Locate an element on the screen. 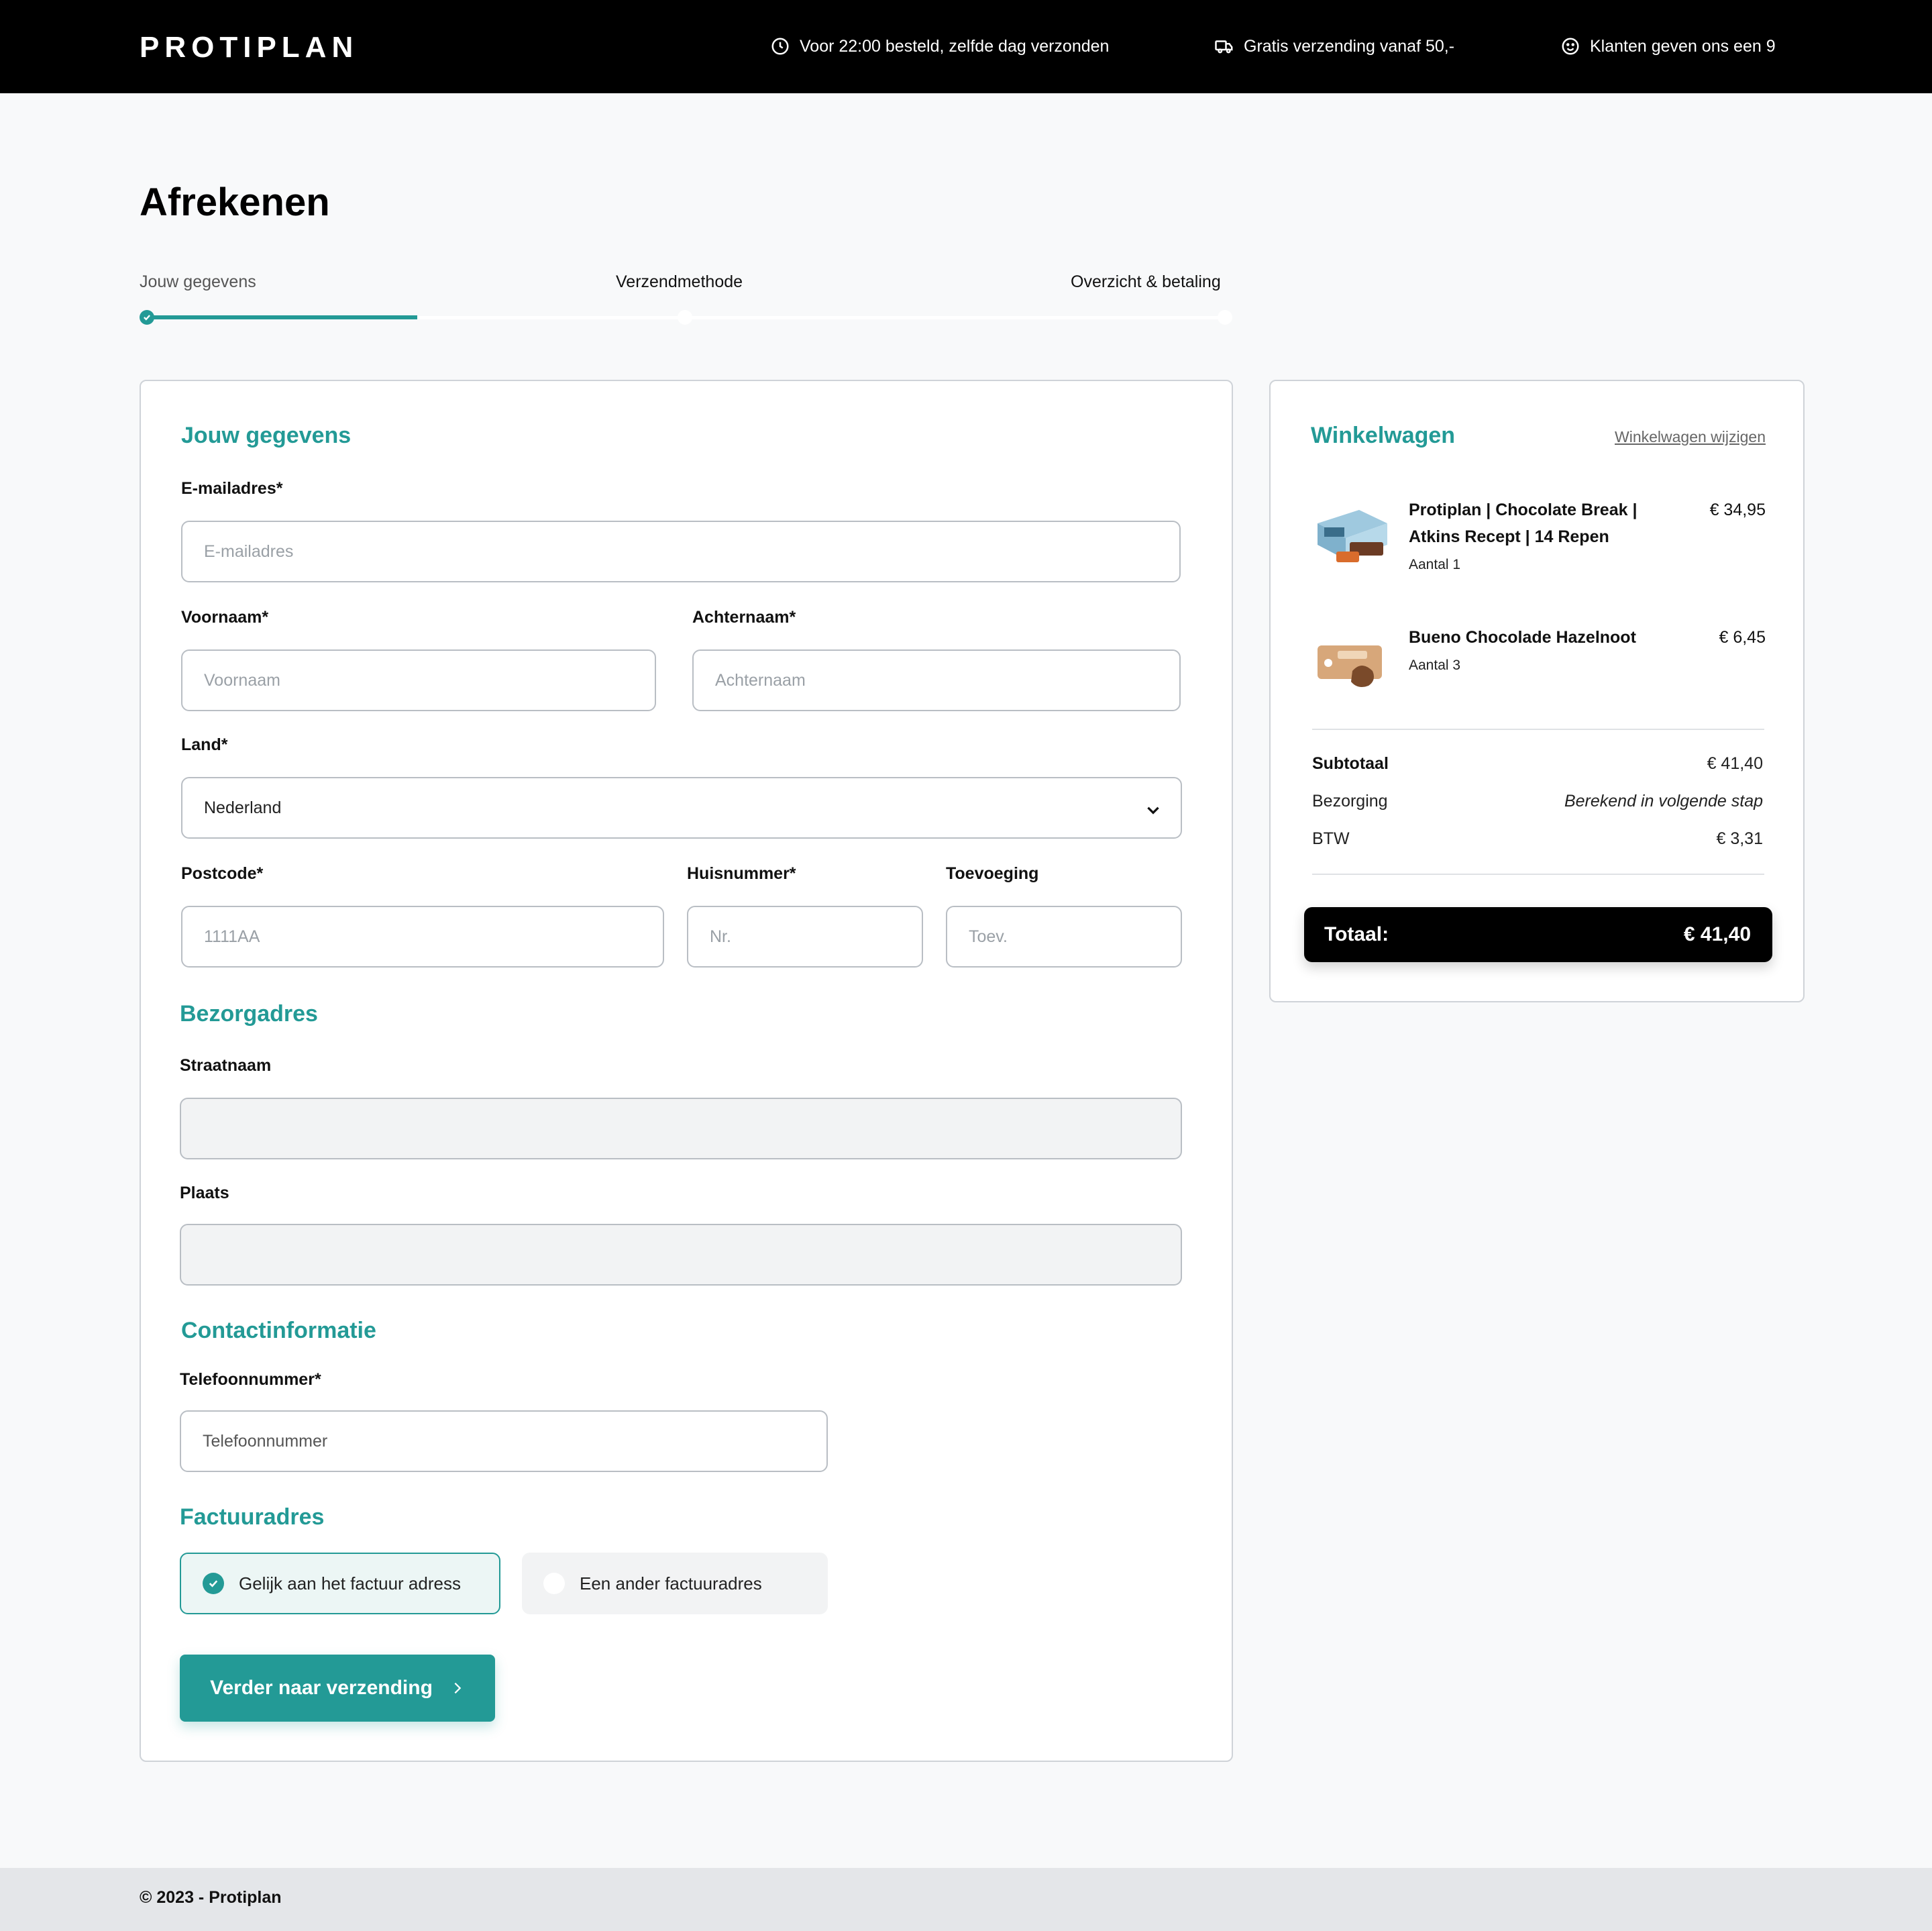  country-value: Nederland is located at coordinates (243, 808).